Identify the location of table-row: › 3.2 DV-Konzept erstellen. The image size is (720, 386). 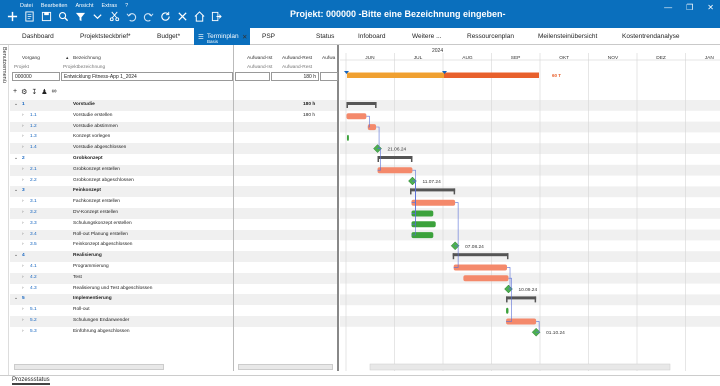
(121, 213).